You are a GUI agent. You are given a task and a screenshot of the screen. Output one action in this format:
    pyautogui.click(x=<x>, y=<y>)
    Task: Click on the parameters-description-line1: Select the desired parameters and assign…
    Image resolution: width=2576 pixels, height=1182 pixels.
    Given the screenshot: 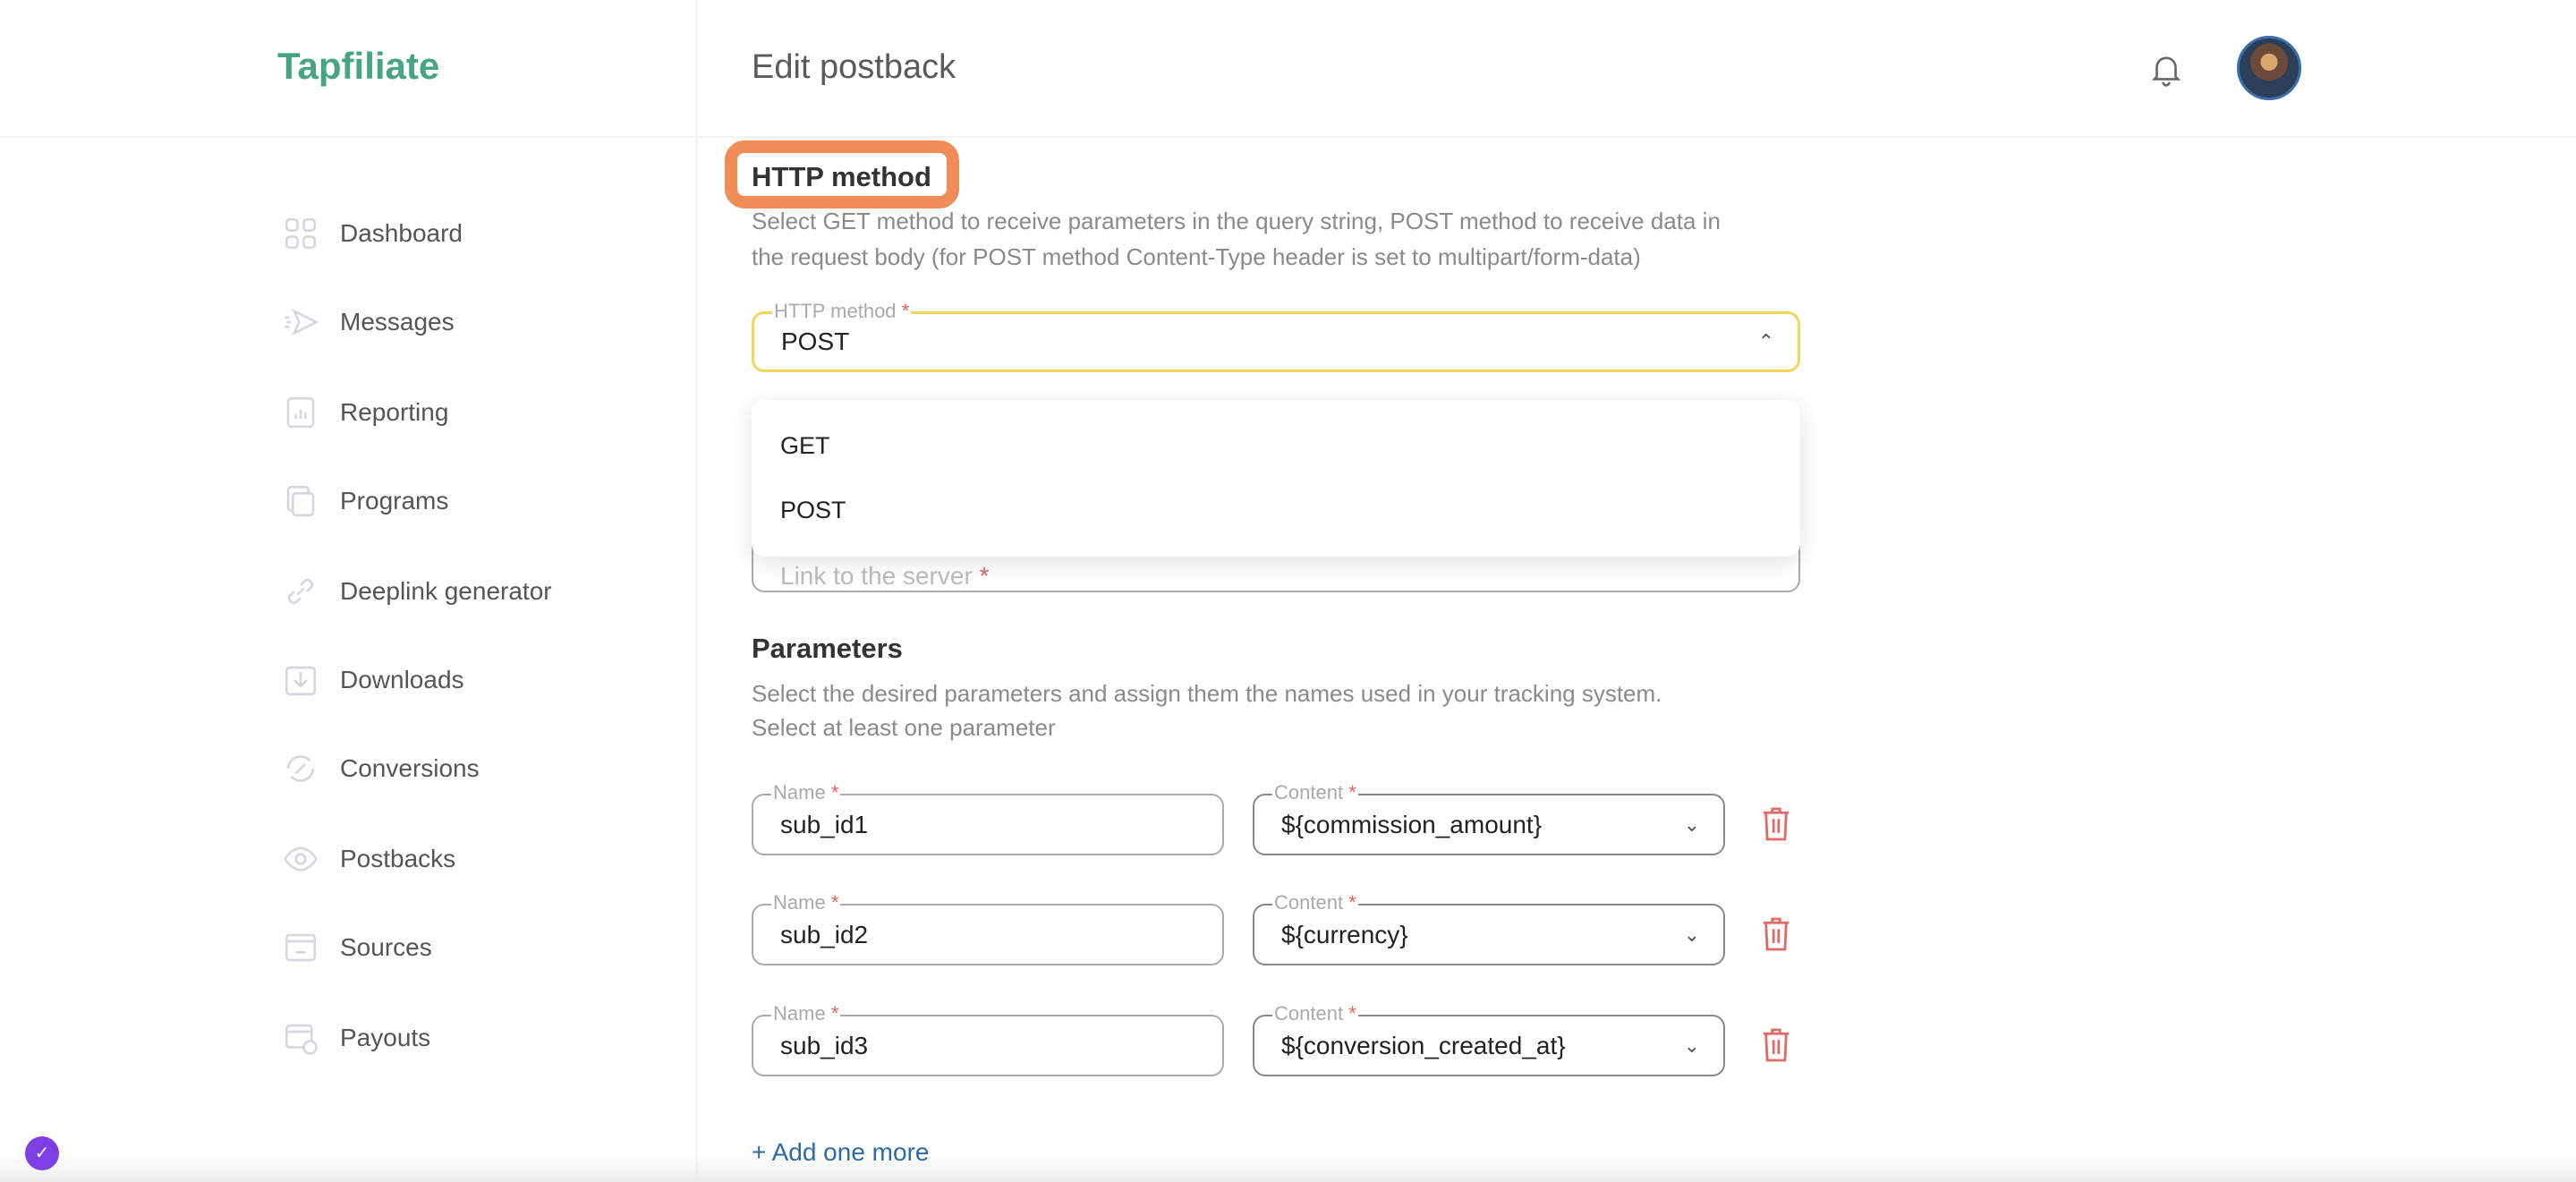 What is the action you would take?
    pyautogui.click(x=1207, y=693)
    